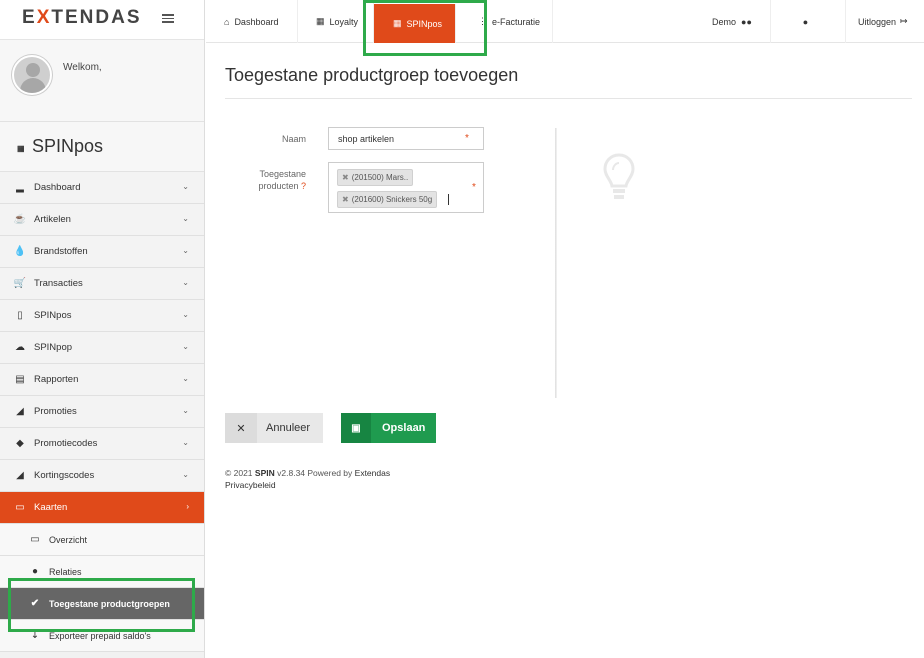 Image resolution: width=924 pixels, height=658 pixels. I want to click on download-icon: ↧, so click(35, 635).